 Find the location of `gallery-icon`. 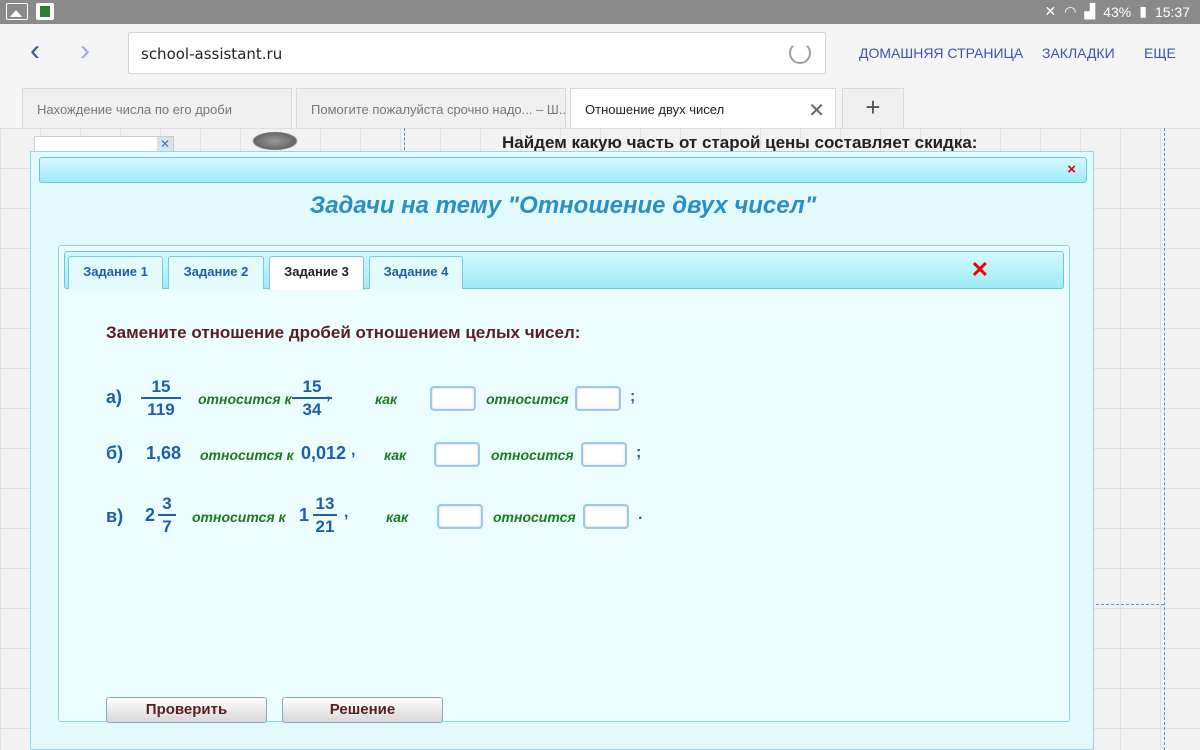

gallery-icon is located at coordinates (17, 11).